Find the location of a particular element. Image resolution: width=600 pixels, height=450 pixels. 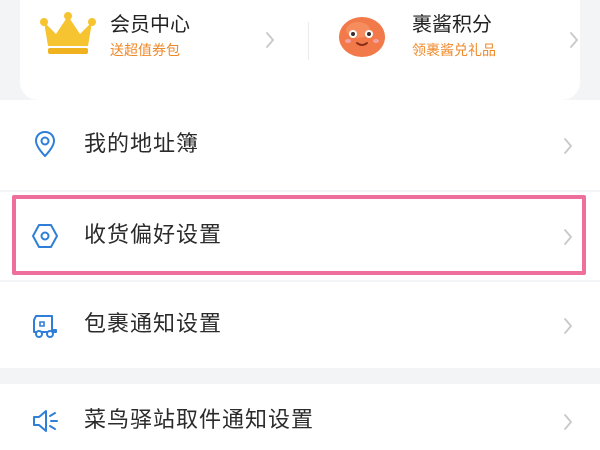

speaker-icon is located at coordinates (45, 421).